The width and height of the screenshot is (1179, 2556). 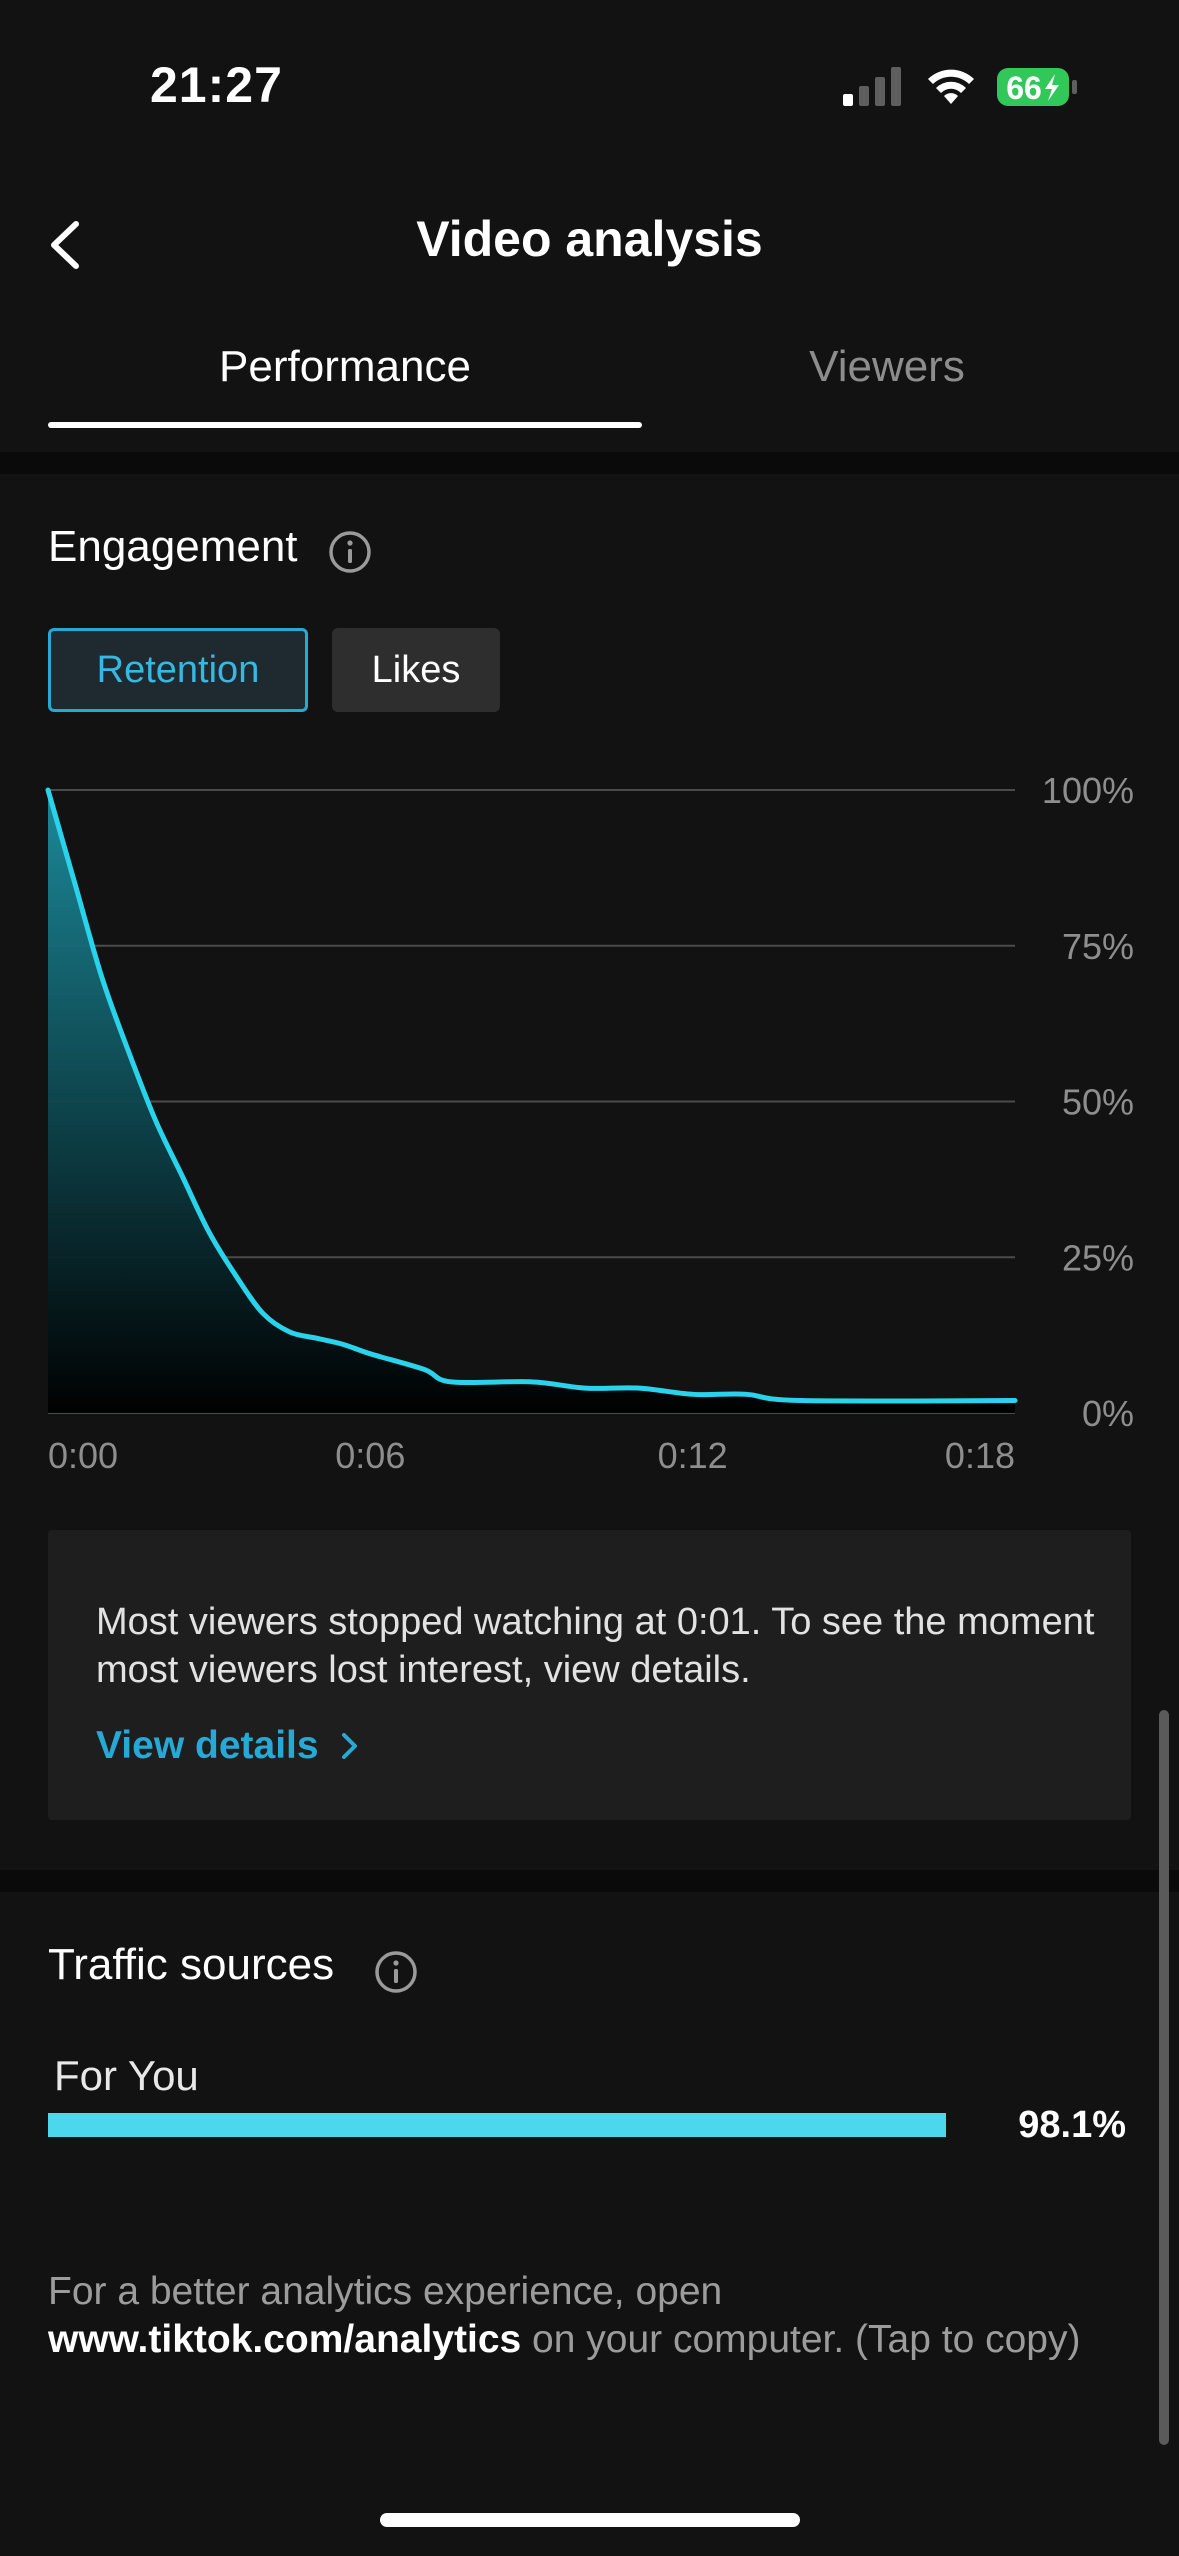 I want to click on status-time: 21:27, so click(x=216, y=85).